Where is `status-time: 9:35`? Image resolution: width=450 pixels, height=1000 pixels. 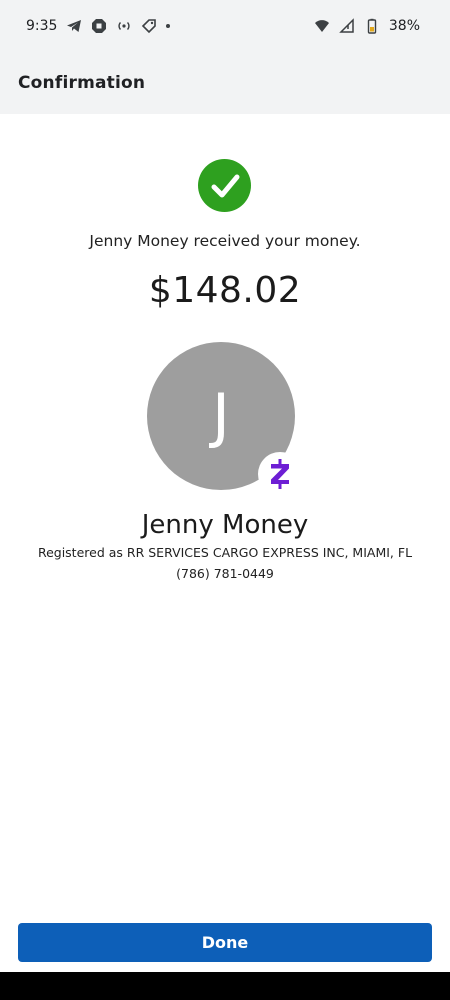 status-time: 9:35 is located at coordinates (42, 26).